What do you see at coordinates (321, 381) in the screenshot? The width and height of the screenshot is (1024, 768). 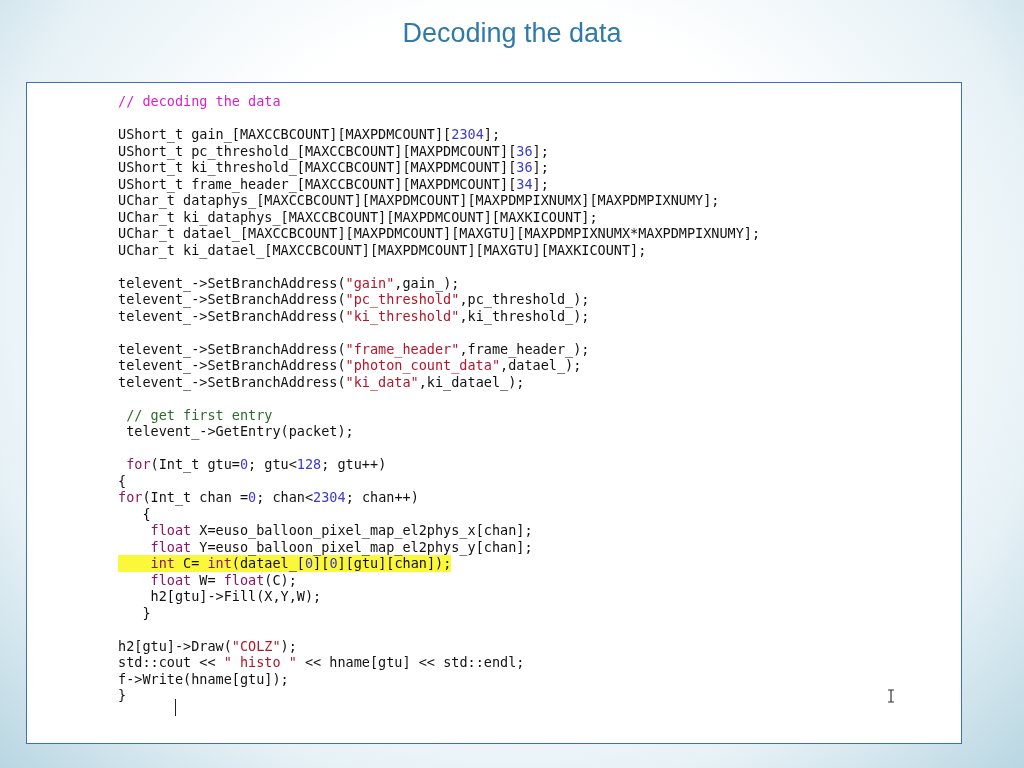 I see `code-line: televent_->SetBranchAddress("ki_data",ki_datael_);` at bounding box center [321, 381].